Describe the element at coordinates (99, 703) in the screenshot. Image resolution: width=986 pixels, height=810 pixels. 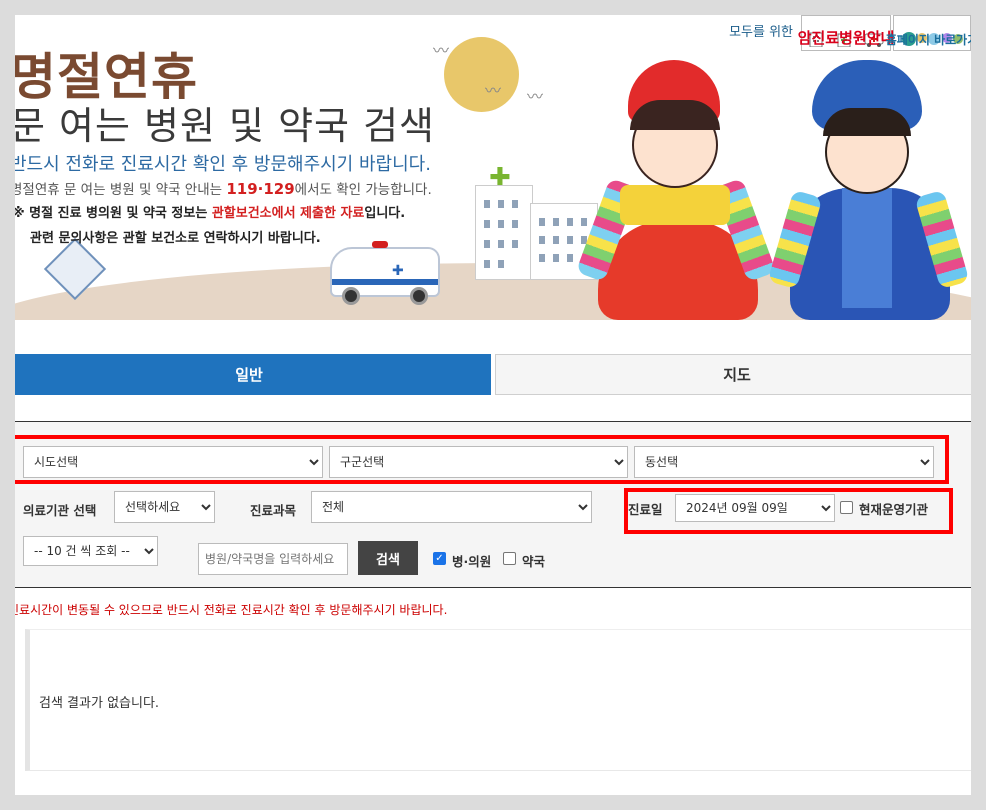
I see `empty-results-message: 검색 결과가 없습니다.` at that location.